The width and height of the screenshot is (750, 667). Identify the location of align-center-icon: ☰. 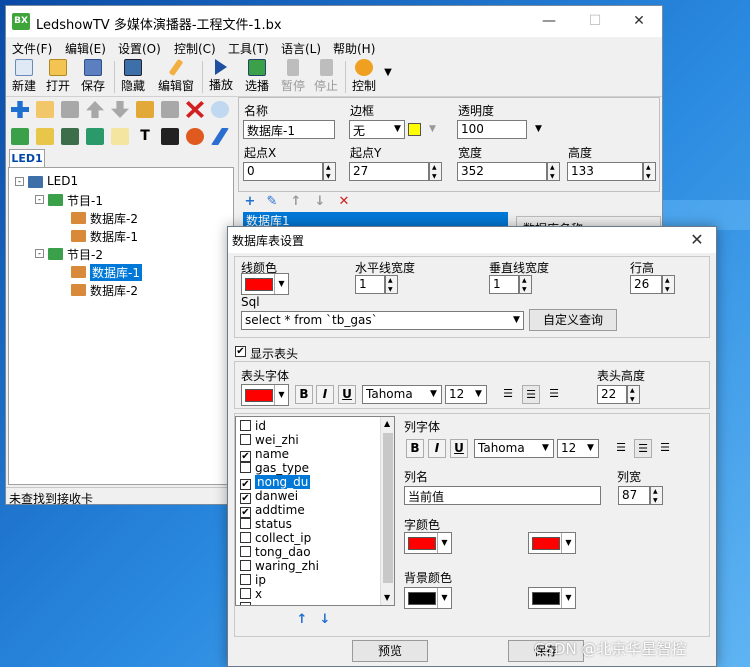
(643, 448).